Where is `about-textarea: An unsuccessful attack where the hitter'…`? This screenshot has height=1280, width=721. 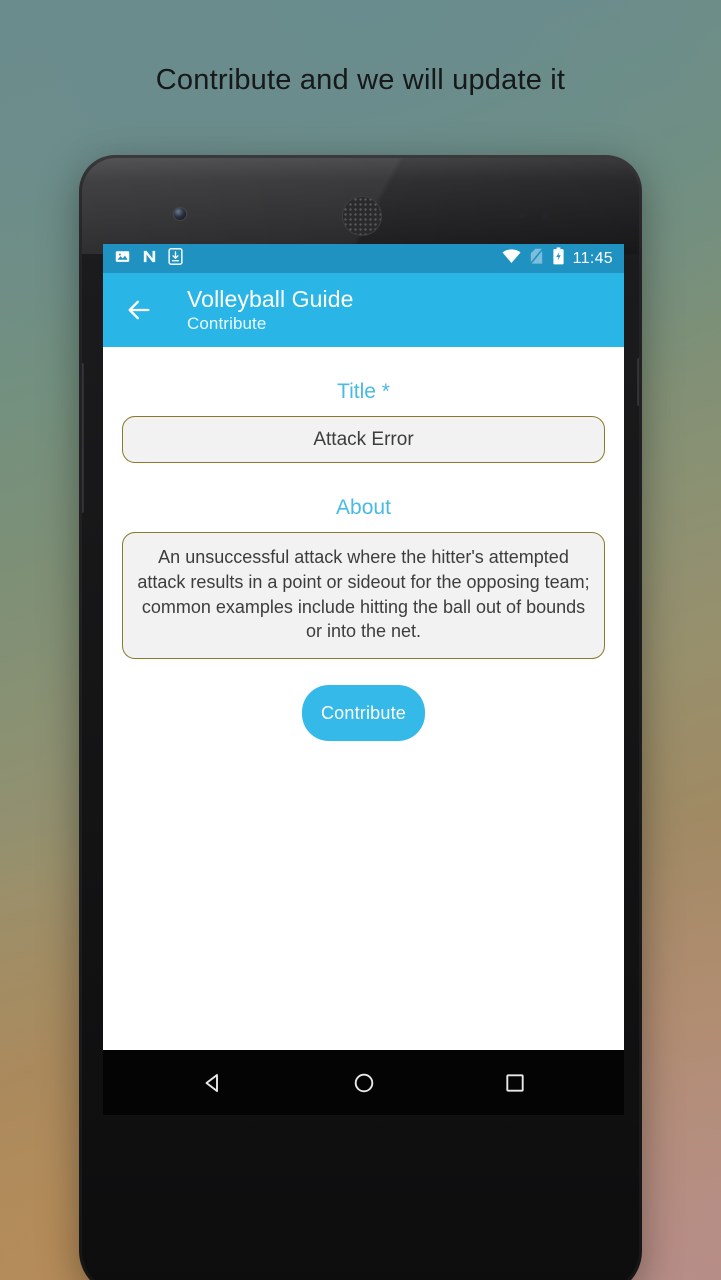
about-textarea: An unsuccessful attack where the hitter'… is located at coordinates (363, 596).